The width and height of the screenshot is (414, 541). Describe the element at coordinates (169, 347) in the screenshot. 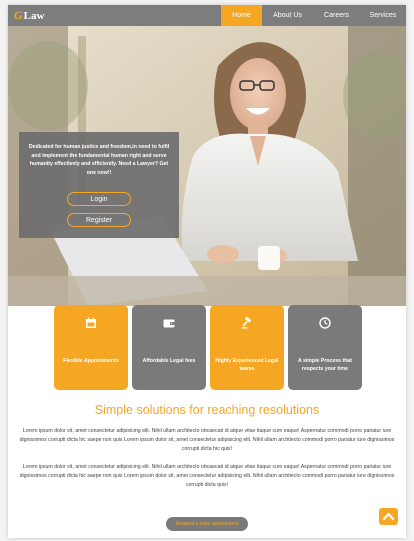

I see `feature-card-fees: Affordable Legal fees` at that location.